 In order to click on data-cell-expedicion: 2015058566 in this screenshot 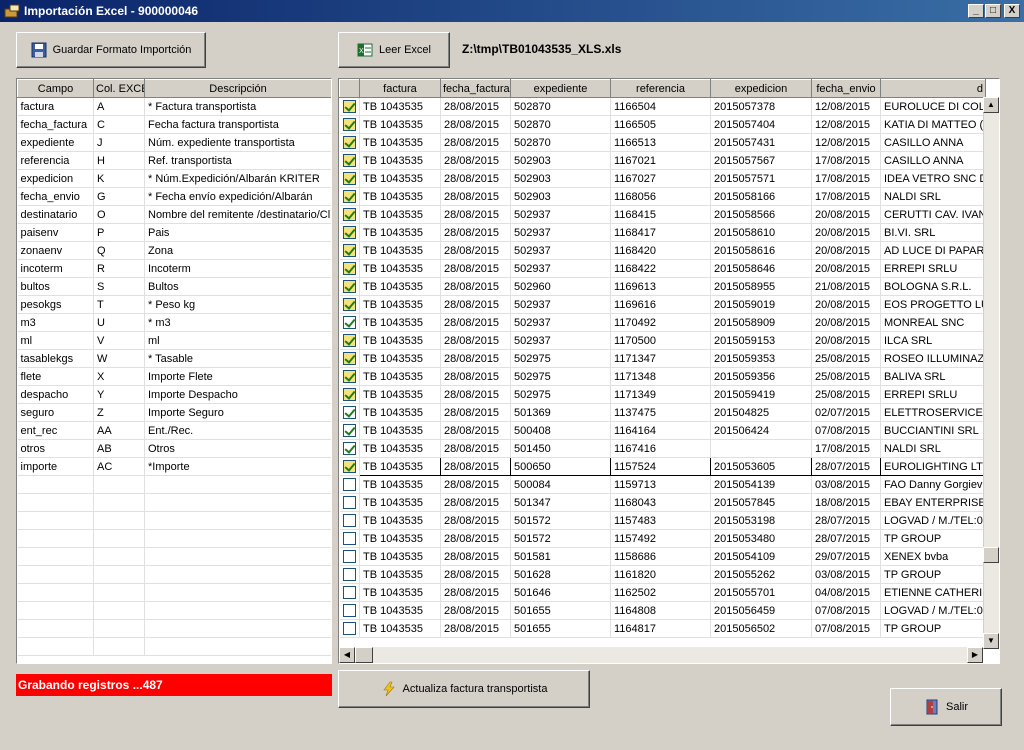, I will do `click(761, 214)`.